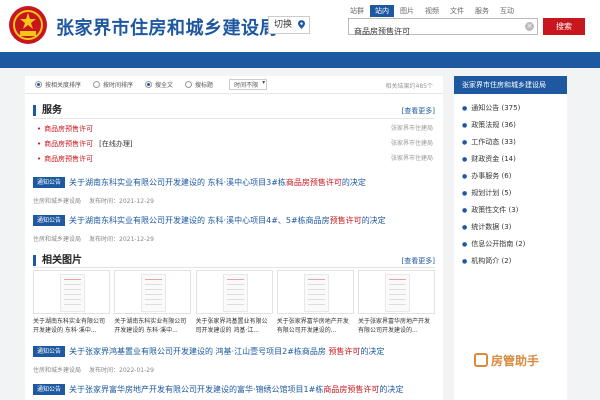 This screenshot has height=400, width=600. I want to click on sidebar-item-policies: ● 政策法规 (36), so click(510, 125).